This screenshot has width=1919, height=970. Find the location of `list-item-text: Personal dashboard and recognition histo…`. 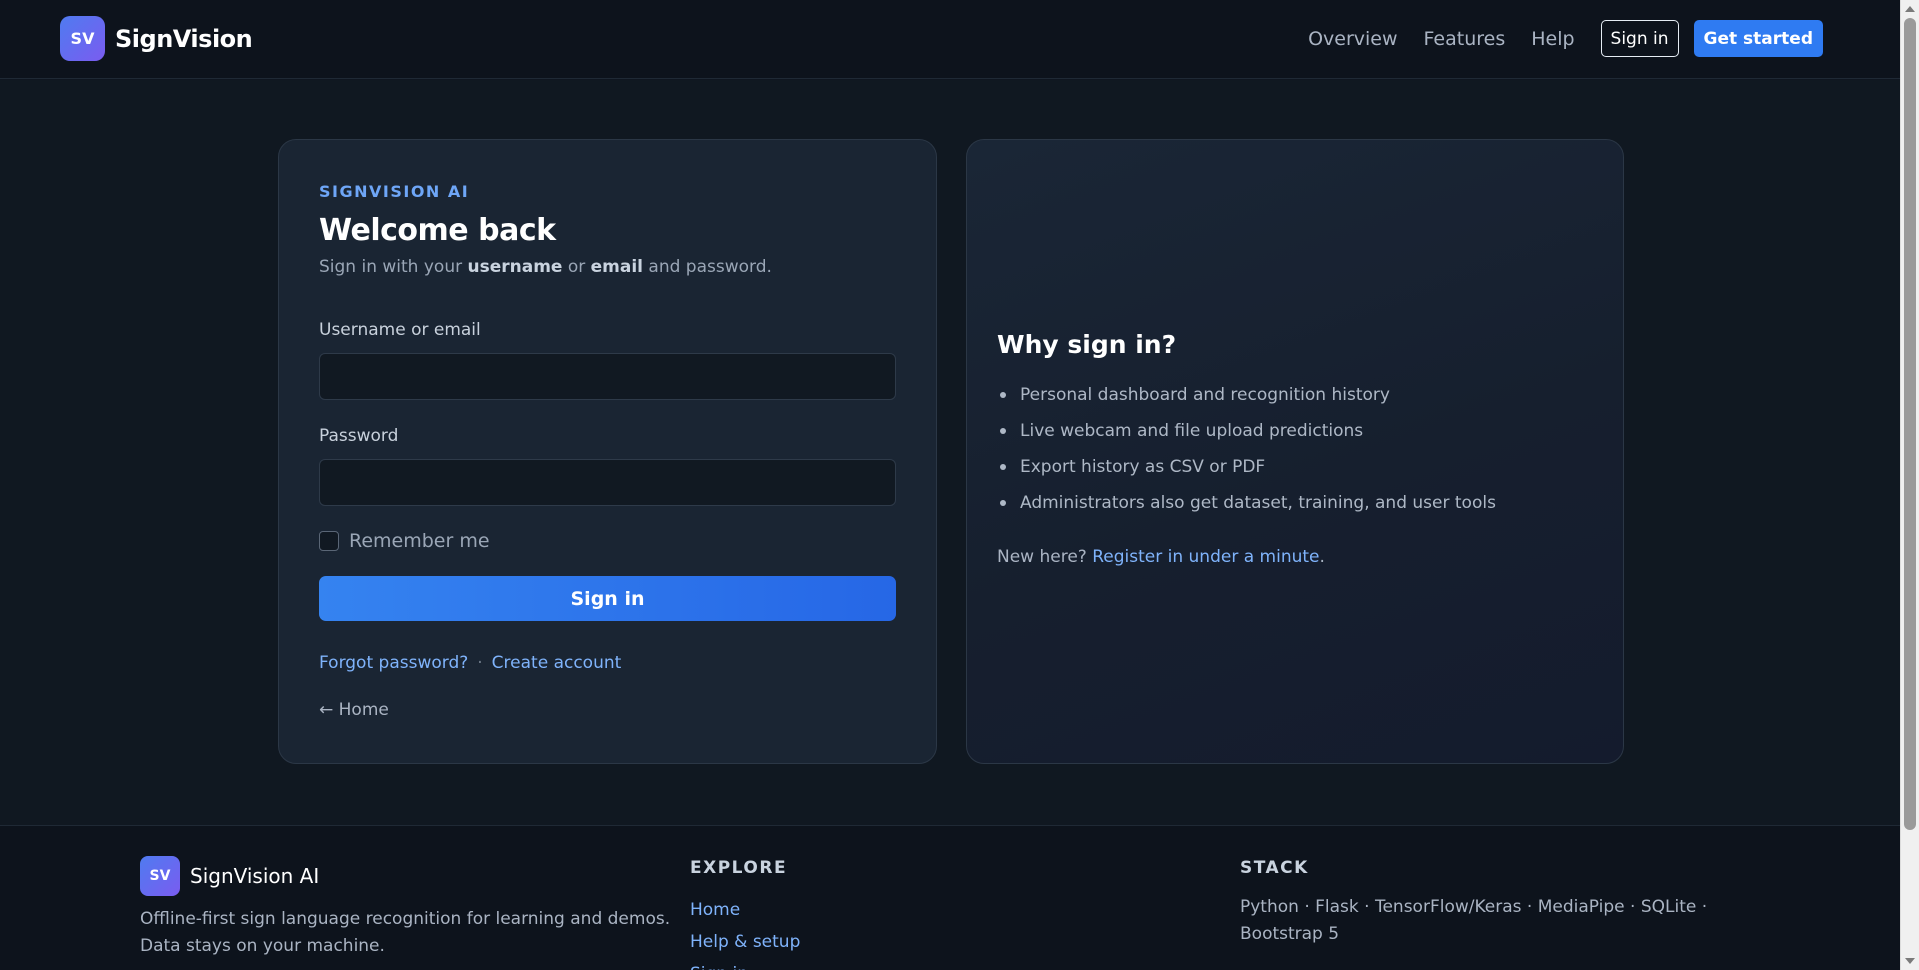

list-item-text: Personal dashboard and recognition histo… is located at coordinates (1205, 395).